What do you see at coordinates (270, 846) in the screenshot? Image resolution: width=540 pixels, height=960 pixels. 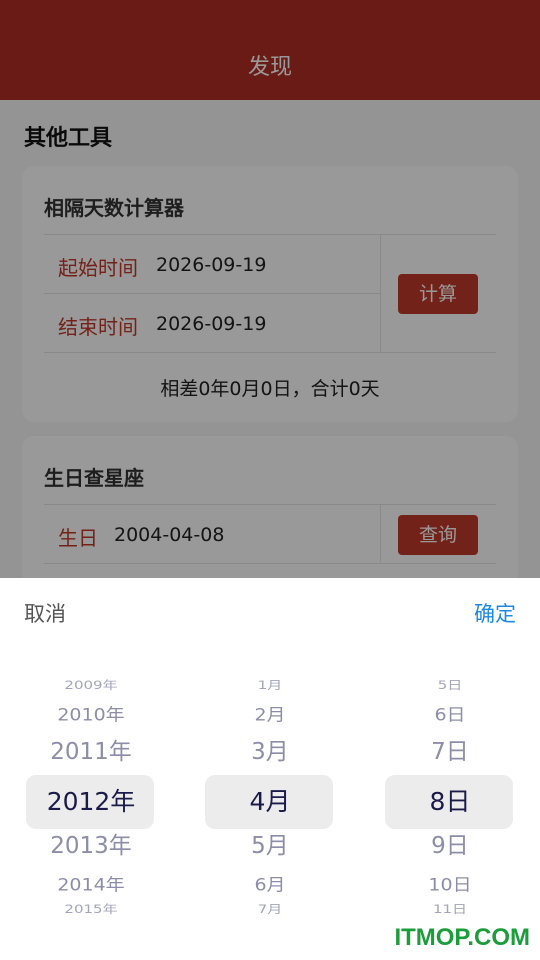 I see `month-option: 5月` at bounding box center [270, 846].